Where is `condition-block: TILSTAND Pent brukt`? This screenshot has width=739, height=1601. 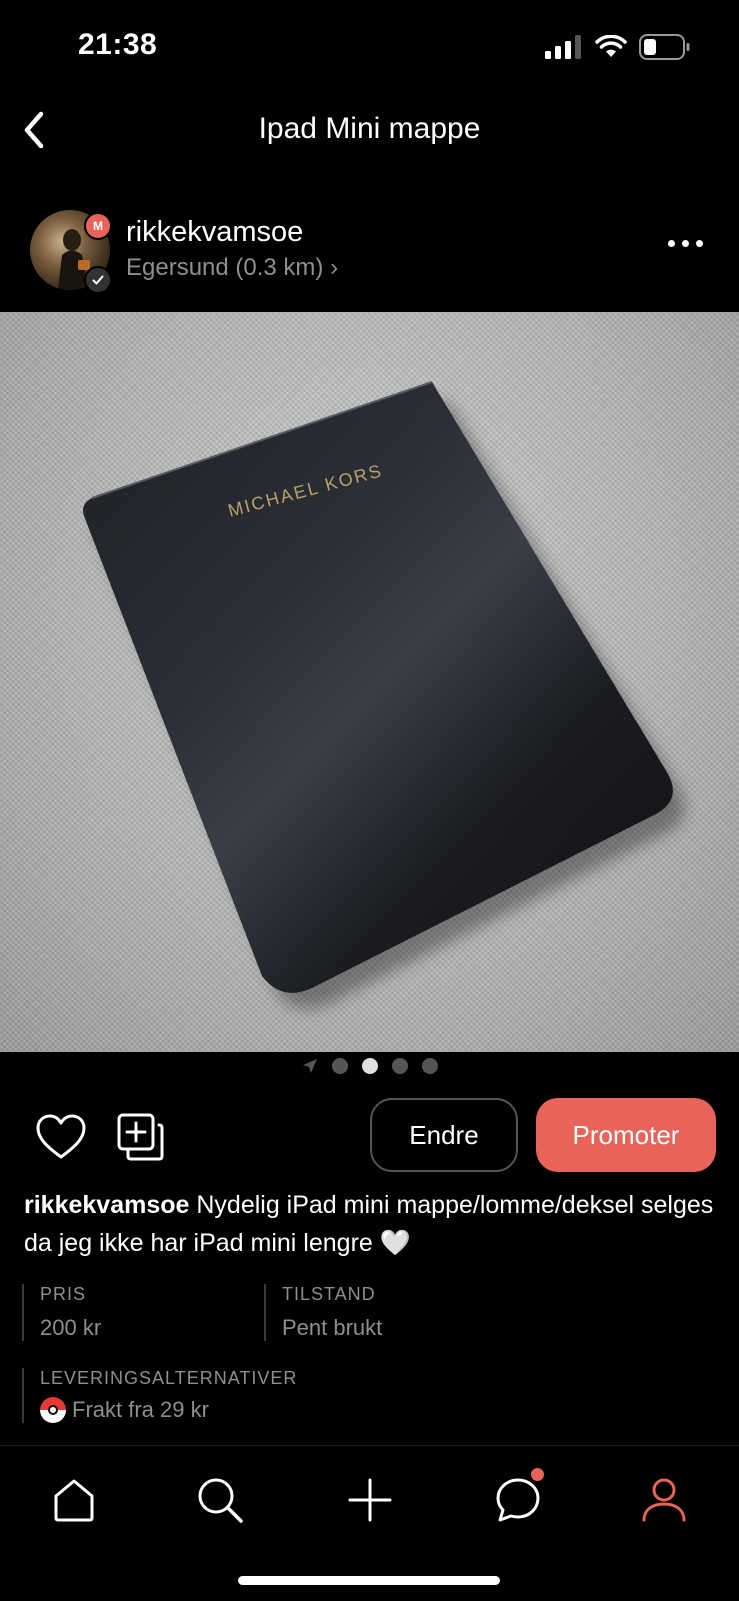 condition-block: TILSTAND Pent brukt is located at coordinates (323, 1312).